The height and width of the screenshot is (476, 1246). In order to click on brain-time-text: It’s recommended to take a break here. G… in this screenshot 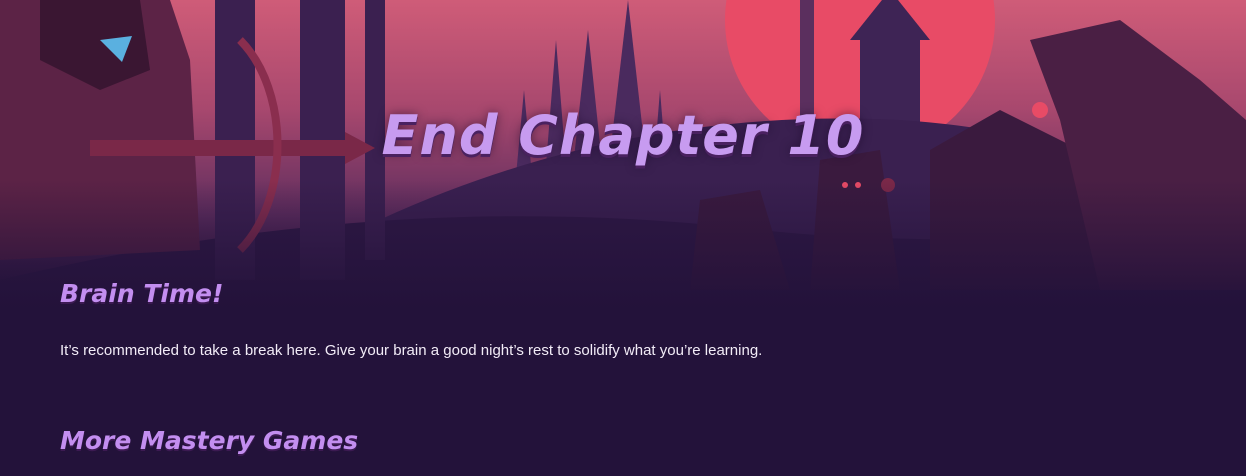, I will do `click(411, 350)`.